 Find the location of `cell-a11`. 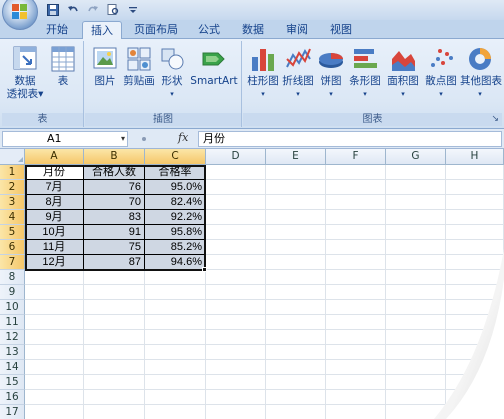

cell-a11 is located at coordinates (54, 322).